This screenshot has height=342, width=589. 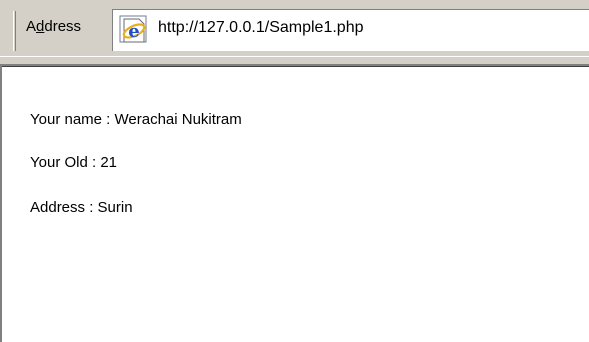 I want to click on svg-text: e, so click(x=133, y=31).